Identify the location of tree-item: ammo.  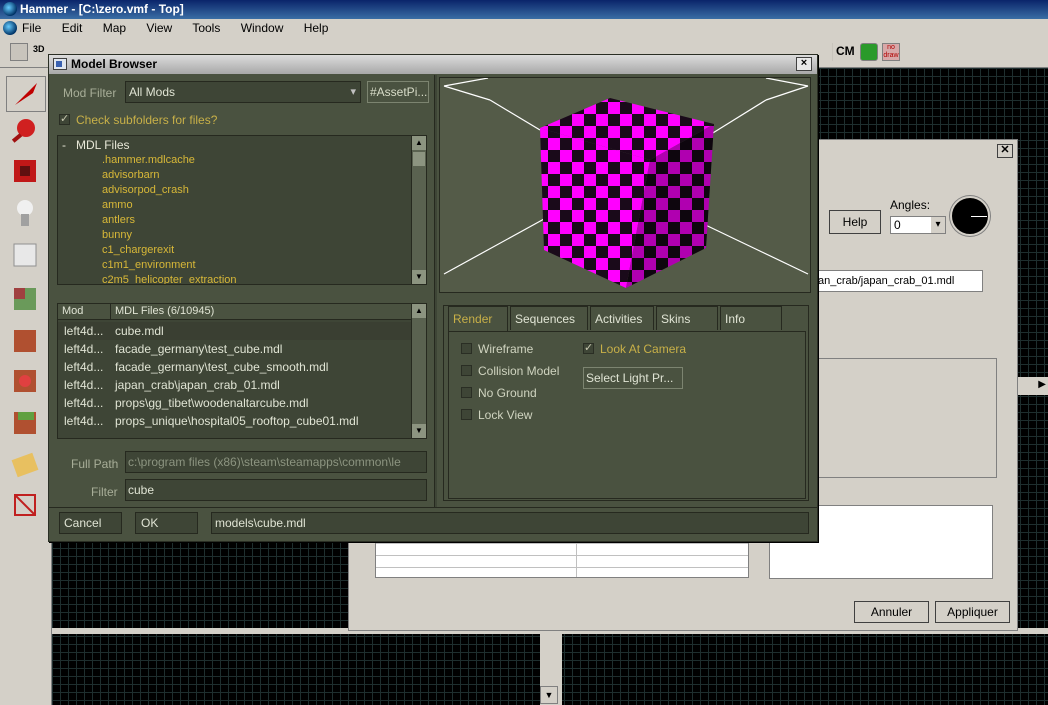
(169, 205).